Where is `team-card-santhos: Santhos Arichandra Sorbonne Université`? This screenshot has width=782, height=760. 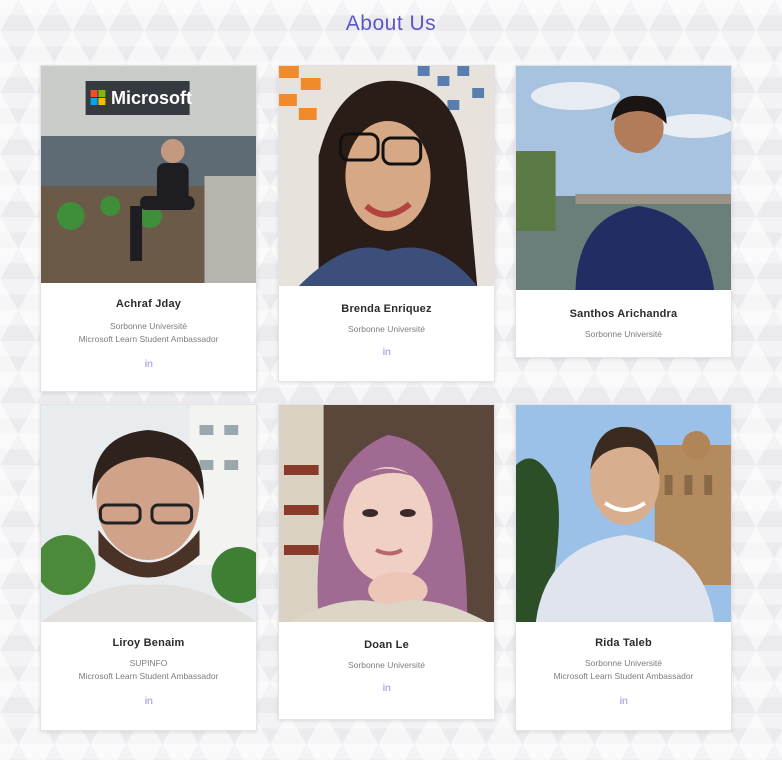 team-card-santhos: Santhos Arichandra Sorbonne Université is located at coordinates (623, 211).